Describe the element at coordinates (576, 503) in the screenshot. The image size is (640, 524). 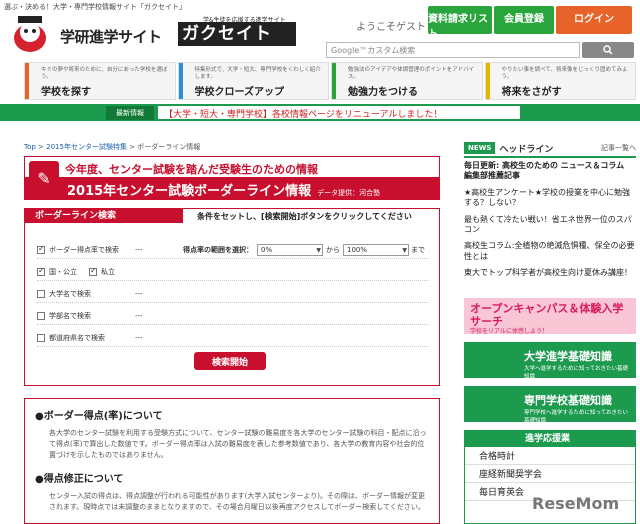
I see `resemom-watermark: ReseMom` at that location.